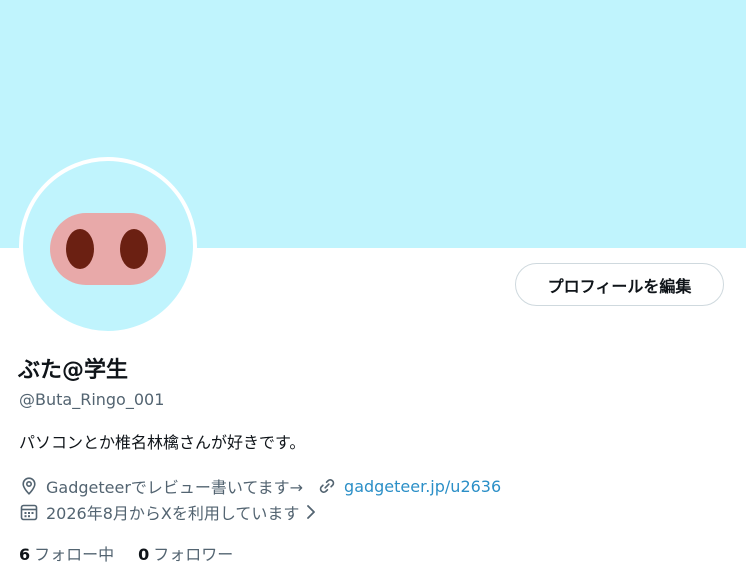  Describe the element at coordinates (92, 399) in the screenshot. I see `user-handle: @Buta_Ringo_001` at that location.